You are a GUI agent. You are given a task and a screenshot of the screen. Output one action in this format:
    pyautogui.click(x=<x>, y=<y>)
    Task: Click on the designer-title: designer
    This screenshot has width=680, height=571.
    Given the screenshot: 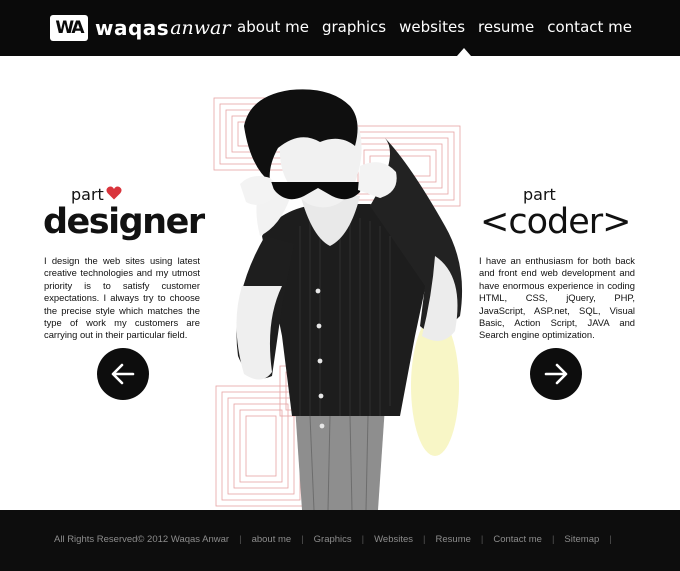 What is the action you would take?
    pyautogui.click(x=124, y=222)
    